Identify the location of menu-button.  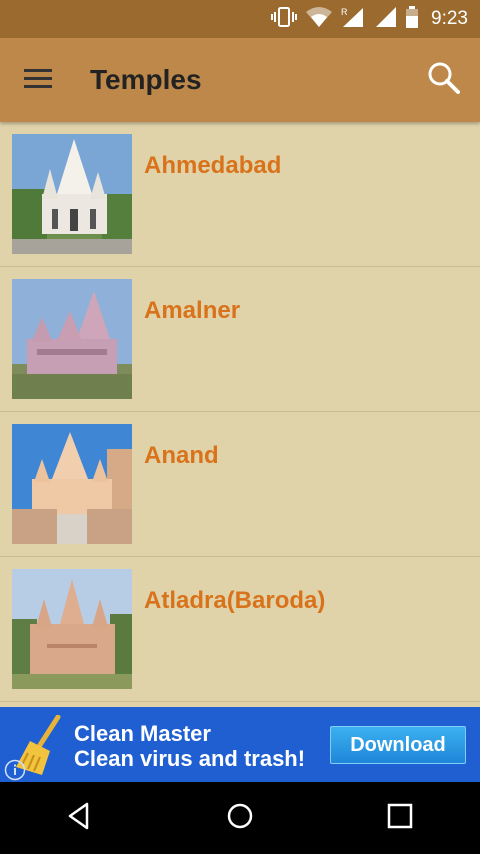
(38, 80).